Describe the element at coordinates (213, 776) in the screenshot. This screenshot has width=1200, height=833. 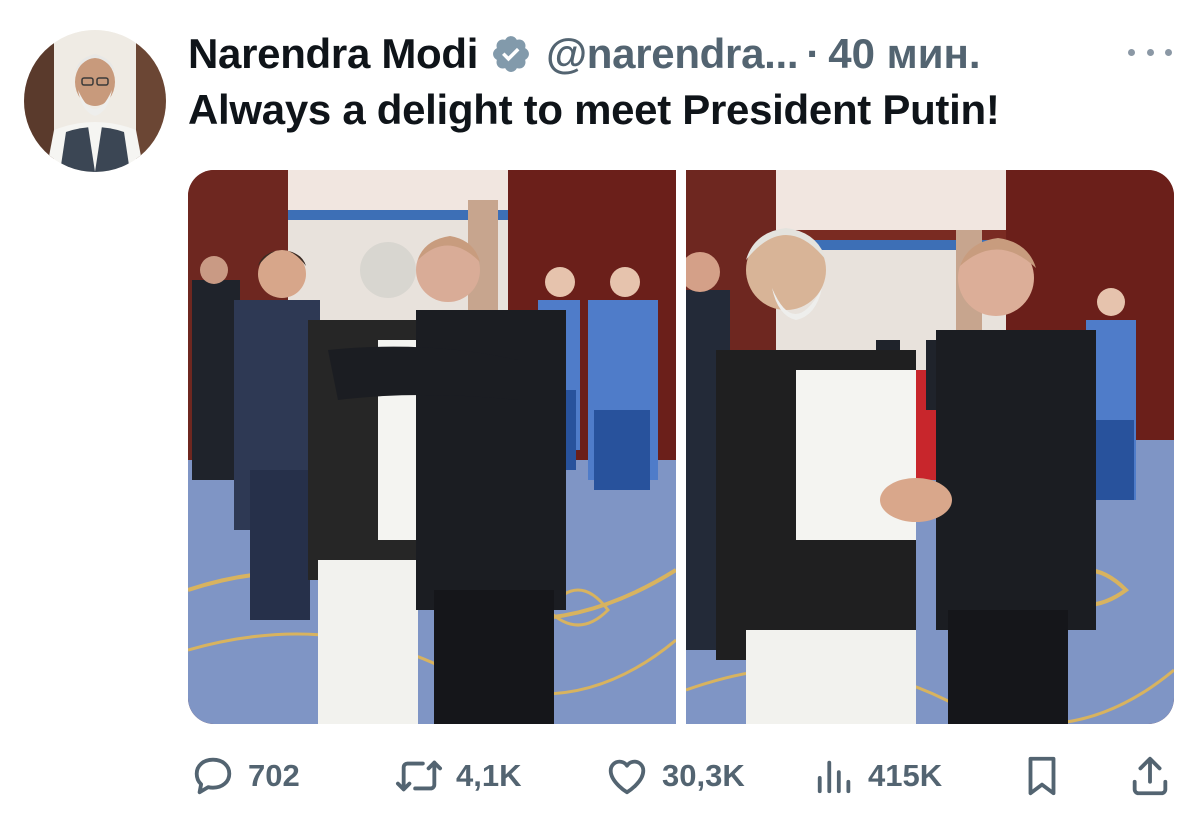
I see `reply-bubble-icon` at that location.